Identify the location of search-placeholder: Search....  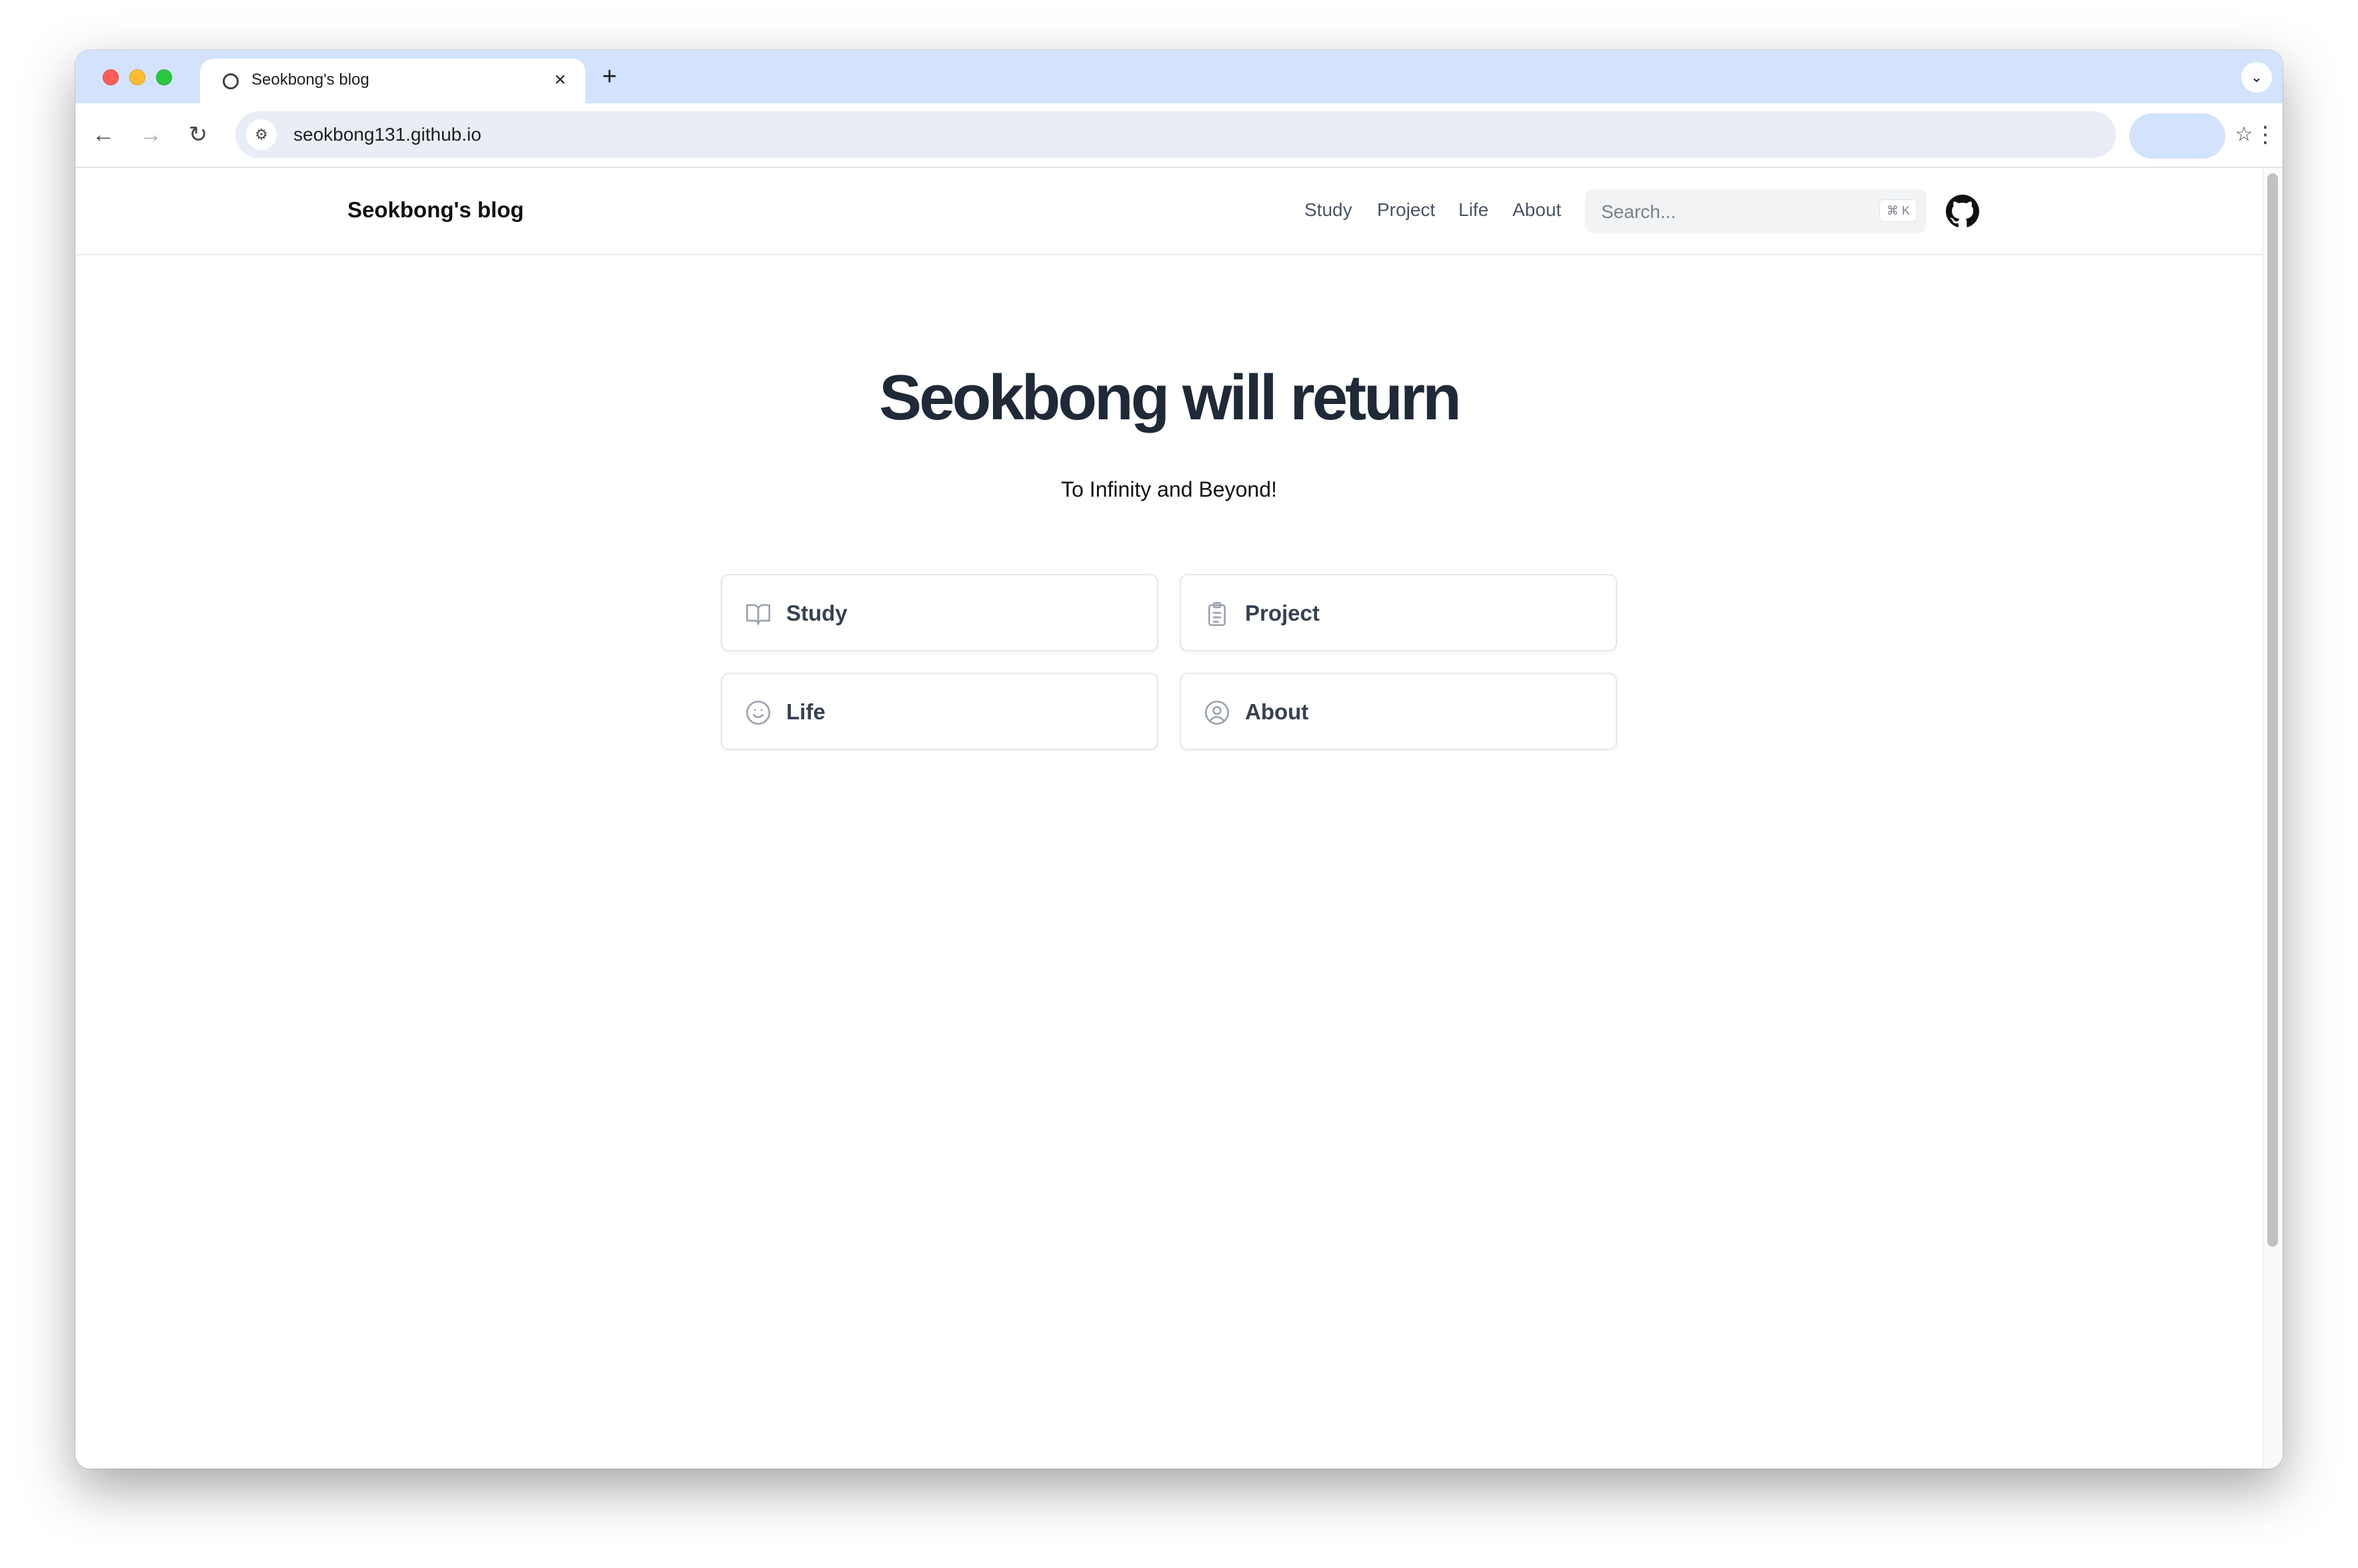
(1638, 211).